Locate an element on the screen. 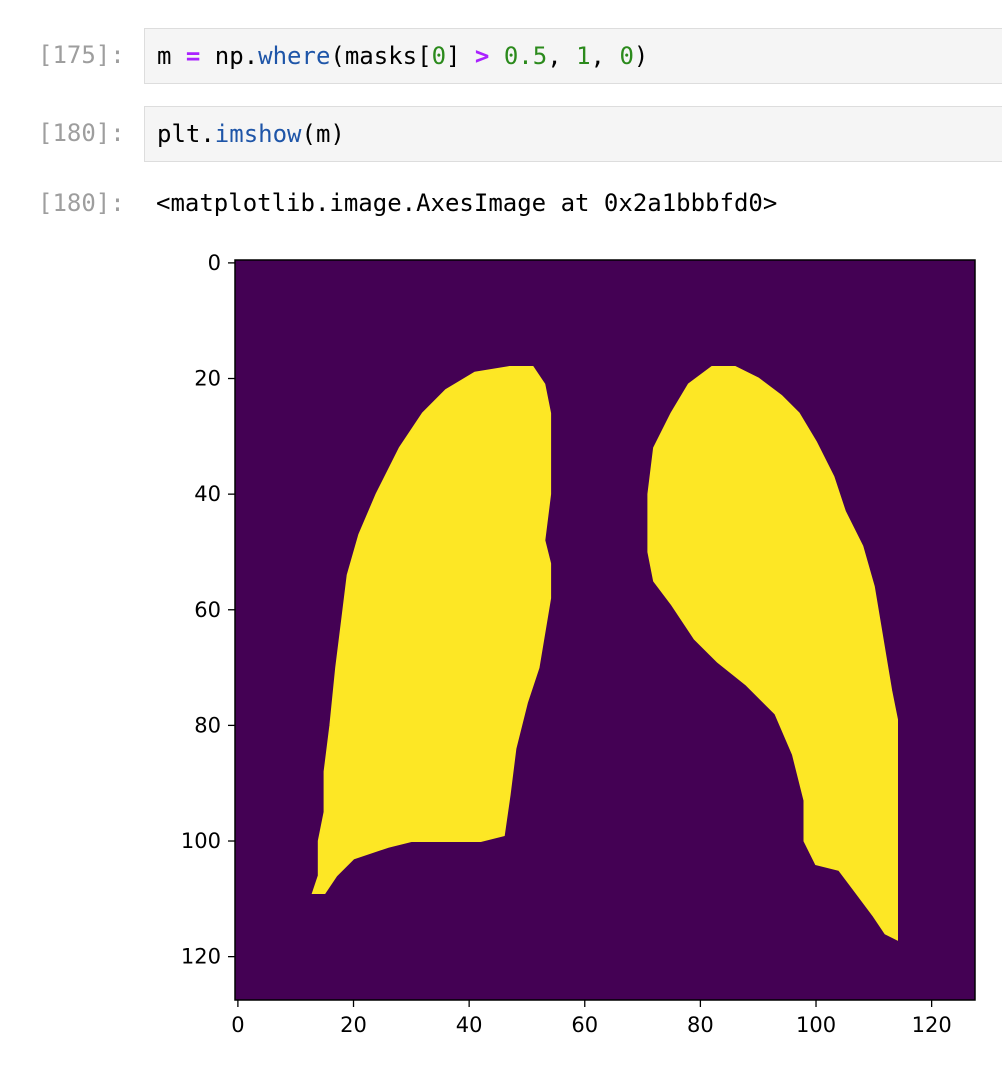  code-editor: plt.imshow(m) is located at coordinates (573, 134).